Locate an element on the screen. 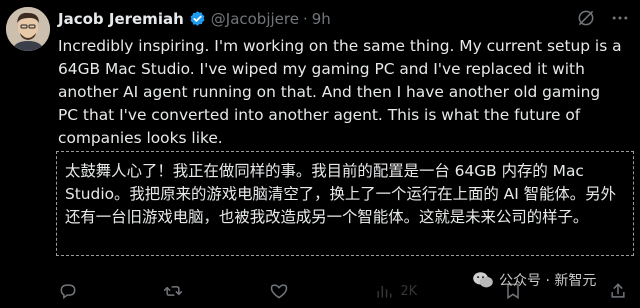  views-count: 2K is located at coordinates (409, 291).